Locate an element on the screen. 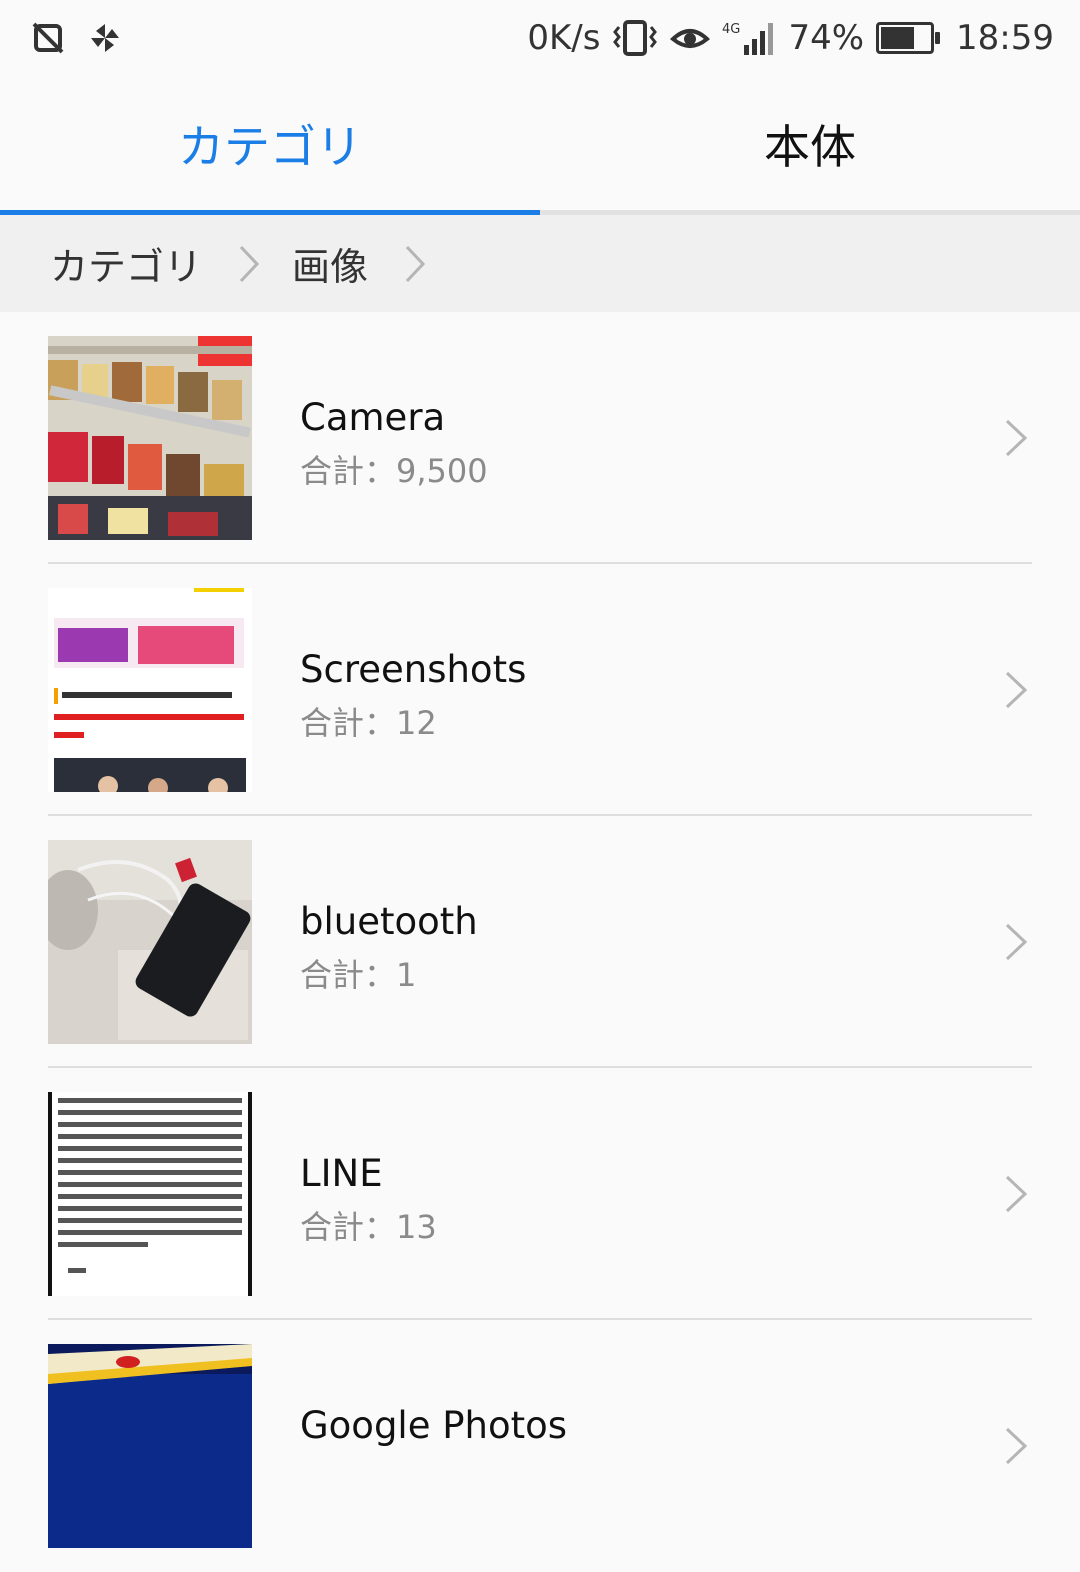 This screenshot has width=1080, height=1572. album-count: 合計：12 is located at coordinates (368, 723).